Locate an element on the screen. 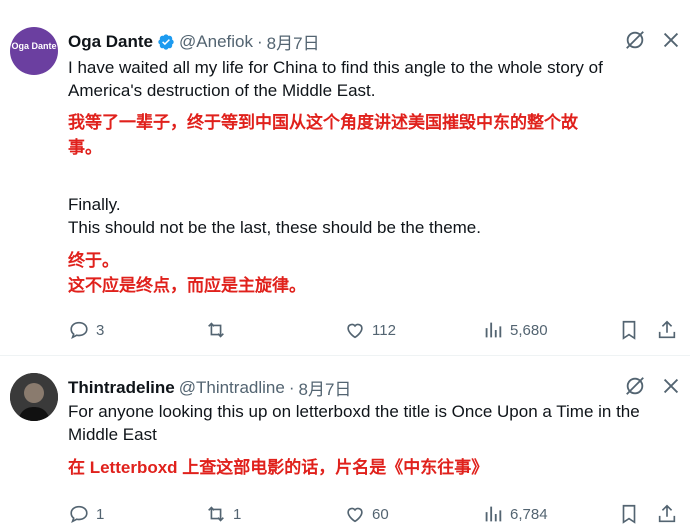 The image size is (690, 532). tweet-actions: 3 112 5,680 is located at coordinates (374, 331).